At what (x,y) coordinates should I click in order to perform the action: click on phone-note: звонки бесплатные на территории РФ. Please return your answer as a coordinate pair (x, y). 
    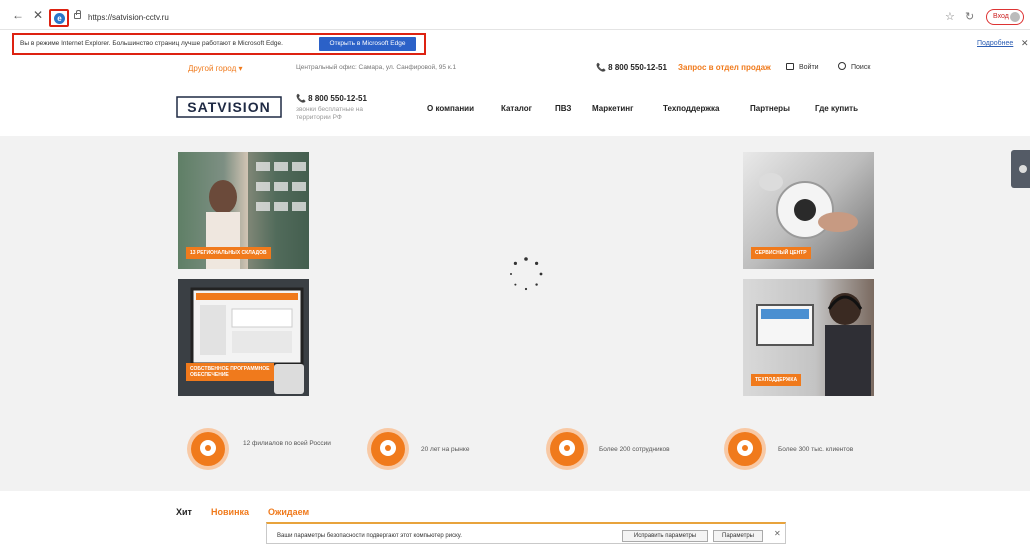
    Looking at the image, I should click on (330, 113).